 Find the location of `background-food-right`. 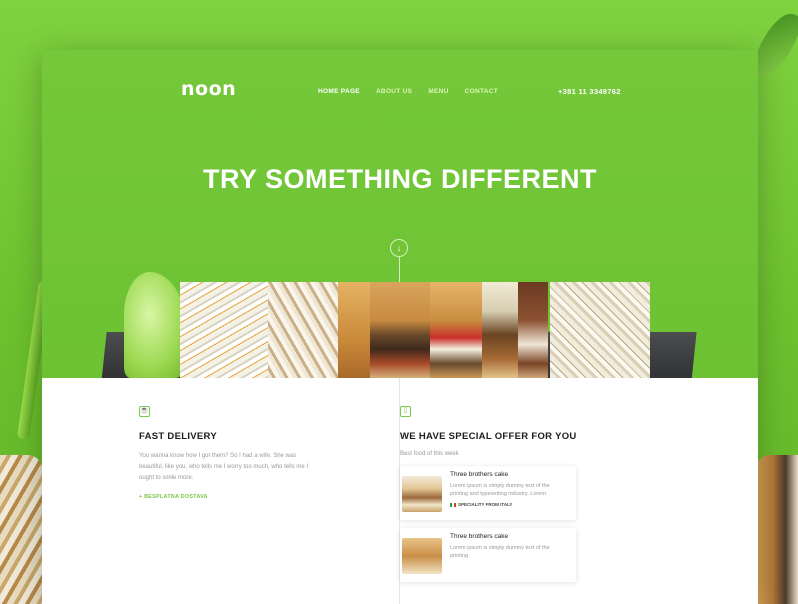

background-food-right is located at coordinates (777, 529).